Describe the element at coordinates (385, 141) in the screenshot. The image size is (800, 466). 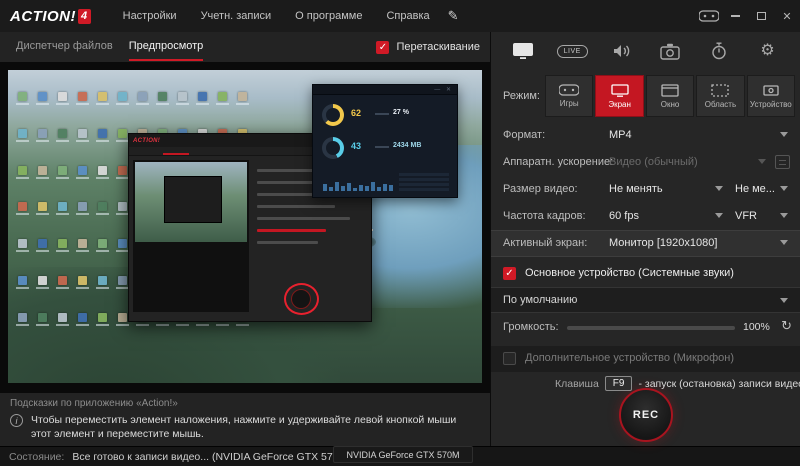
I see `hud-monitor-window: — ✕ 62 43 27 % 2434 MB` at that location.